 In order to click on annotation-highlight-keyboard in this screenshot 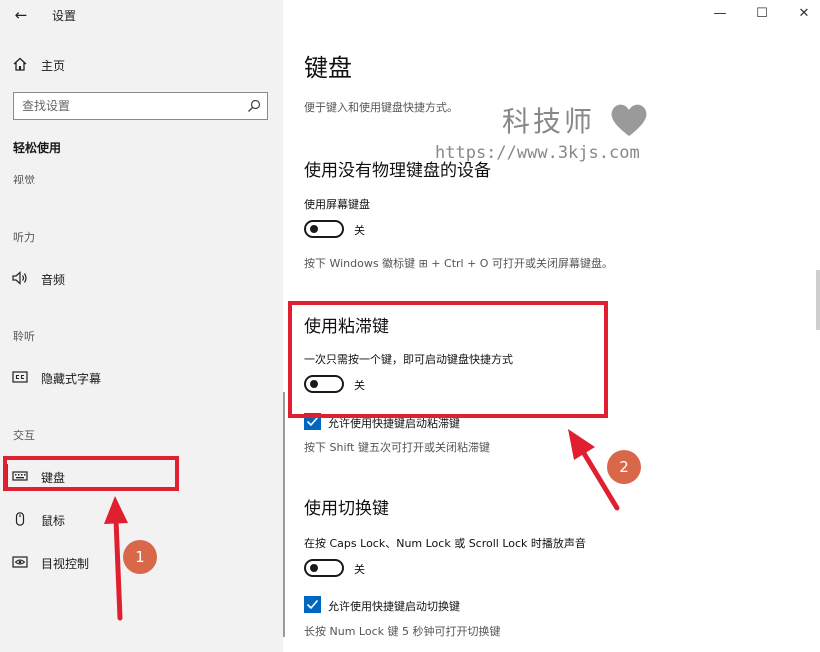, I will do `click(91, 473)`.